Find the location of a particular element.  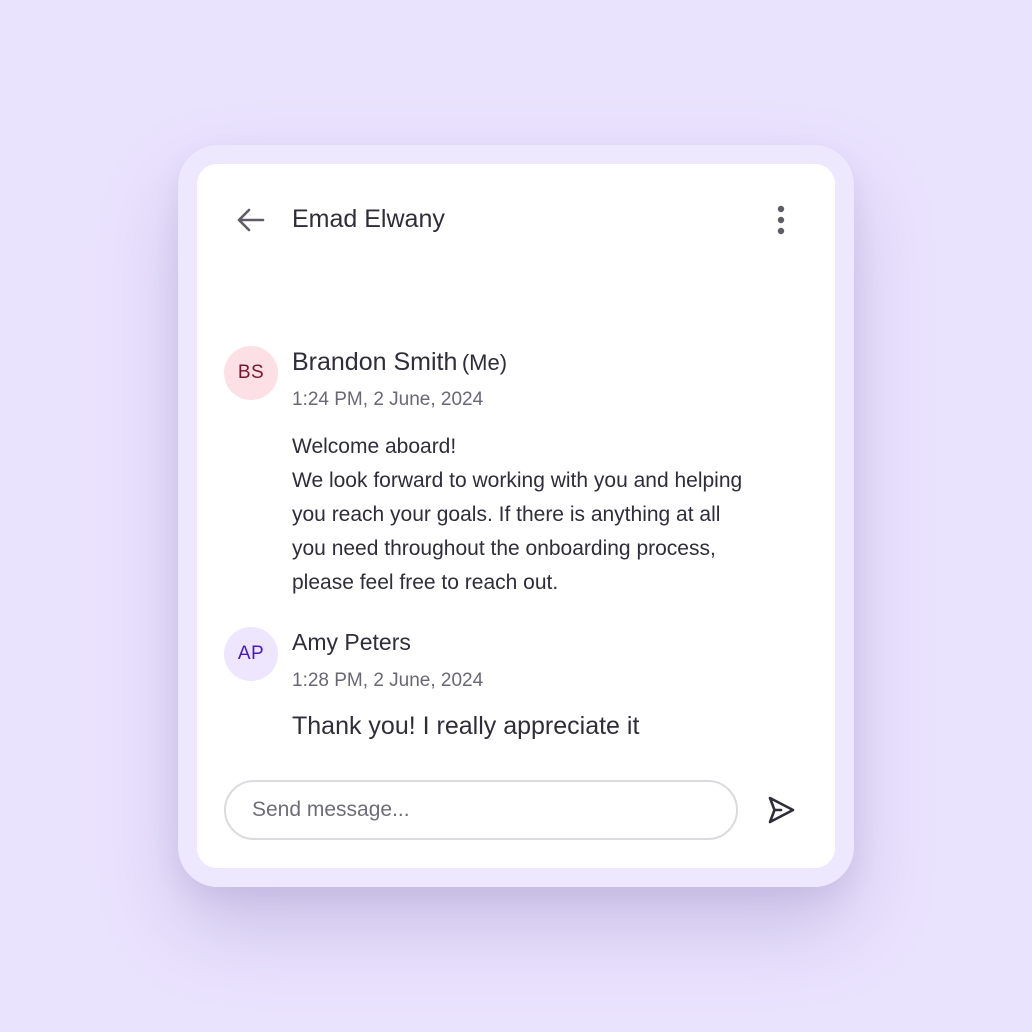

contact-name: Emad Elwany is located at coordinates (368, 219).